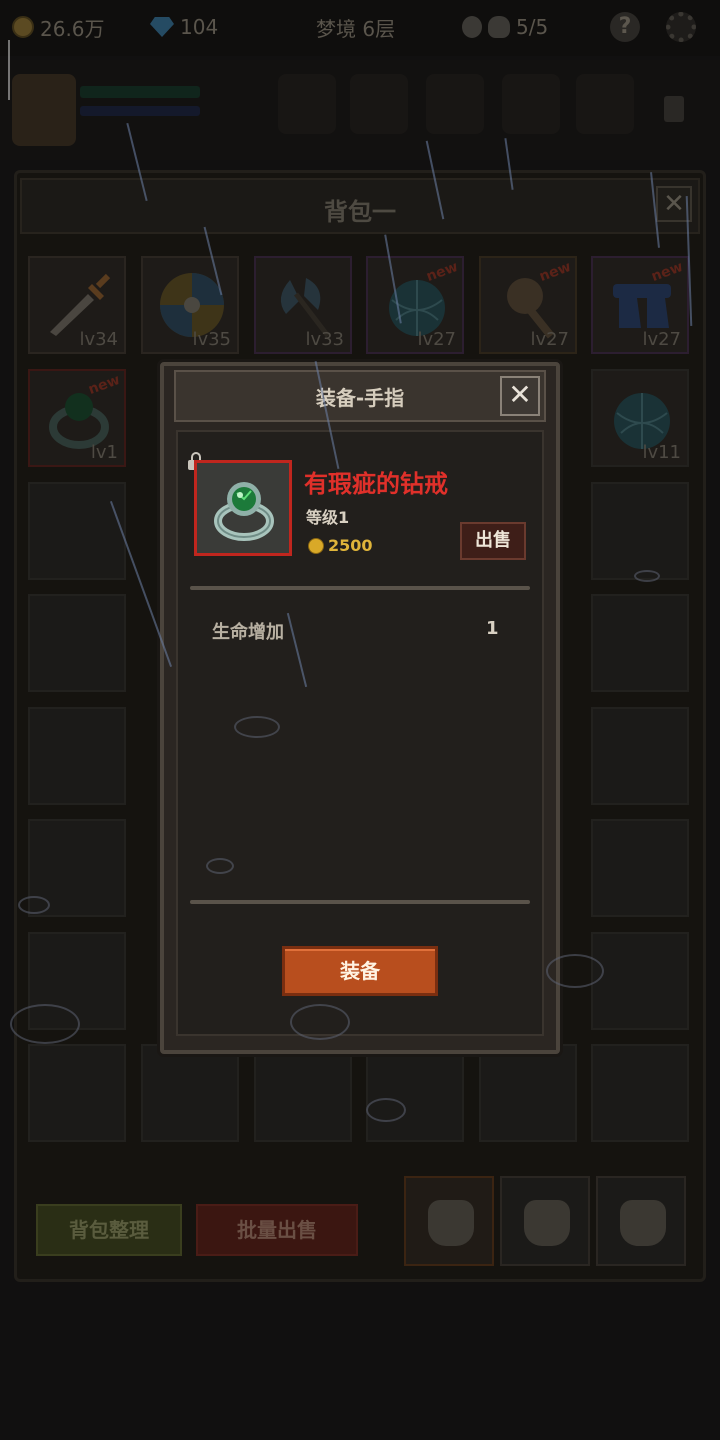 The height and width of the screenshot is (1440, 720). Describe the element at coordinates (104, 452) in the screenshot. I see `item-level: lv1` at that location.